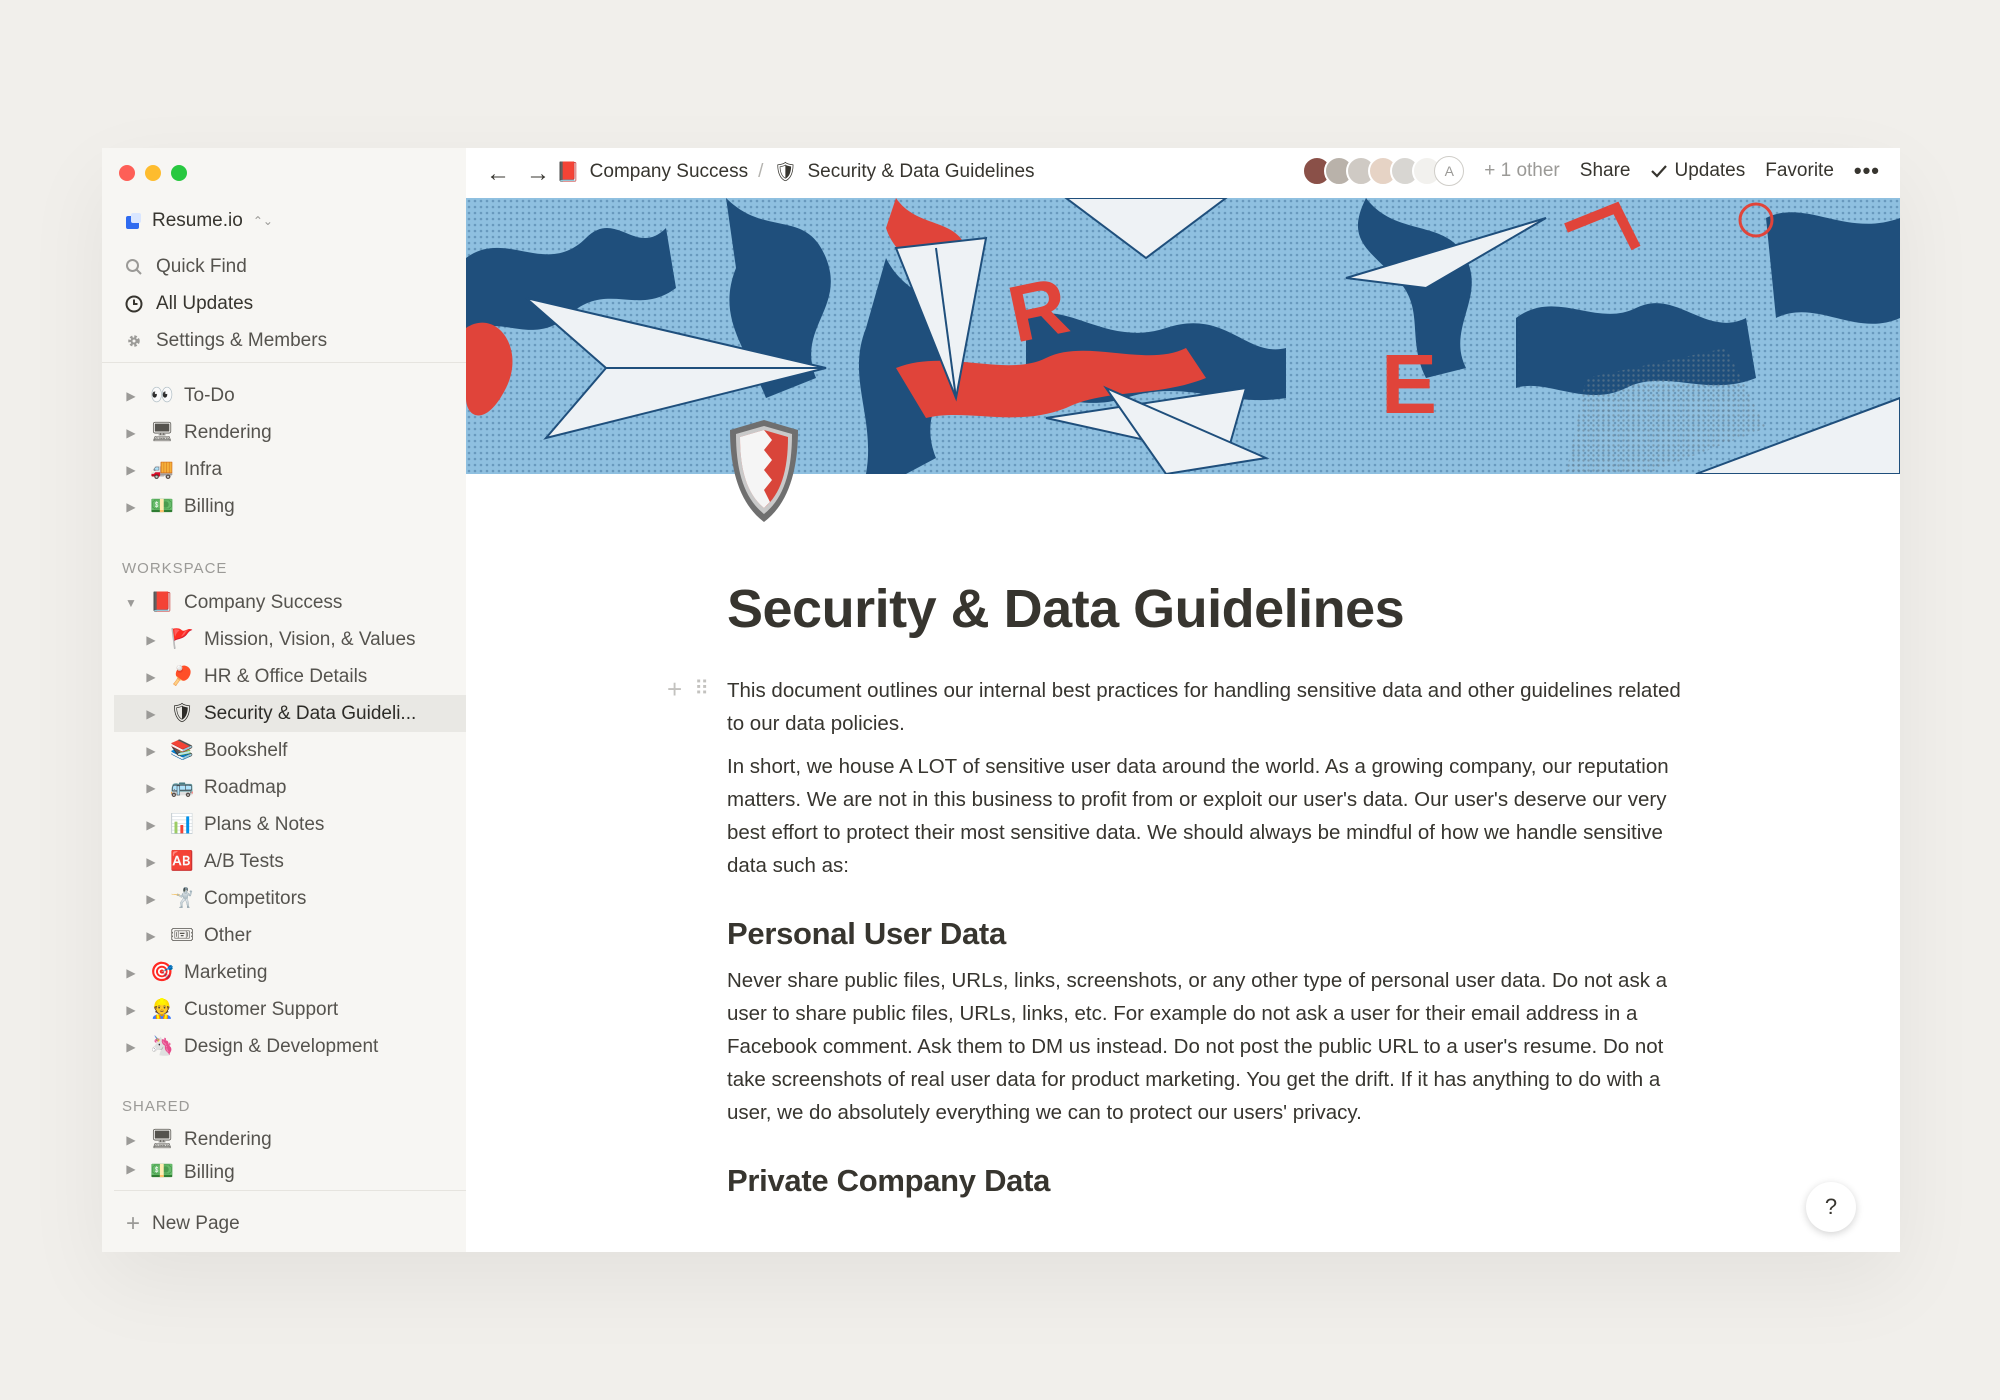  I want to click on page-emoji-icon: 🏓, so click(182, 676).